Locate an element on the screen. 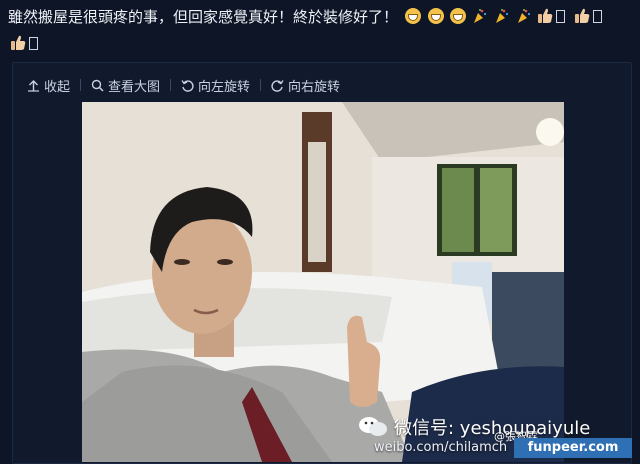 The image size is (640, 464). collapse-button: 收起 is located at coordinates (48, 85).